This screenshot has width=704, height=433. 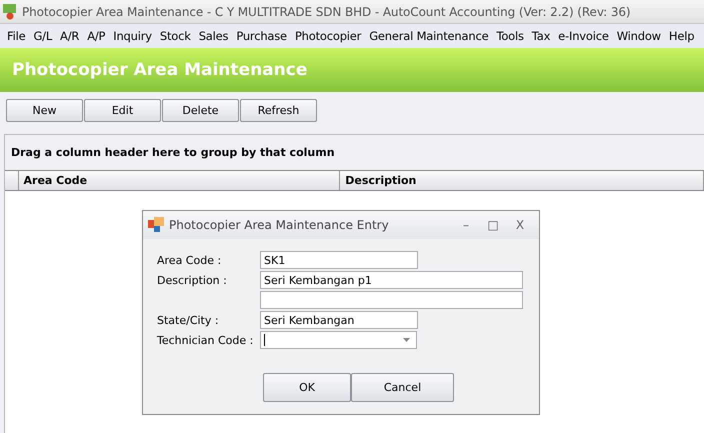 I want to click on dialog-title: Photocopier Area Maintenance Entry, so click(x=279, y=225).